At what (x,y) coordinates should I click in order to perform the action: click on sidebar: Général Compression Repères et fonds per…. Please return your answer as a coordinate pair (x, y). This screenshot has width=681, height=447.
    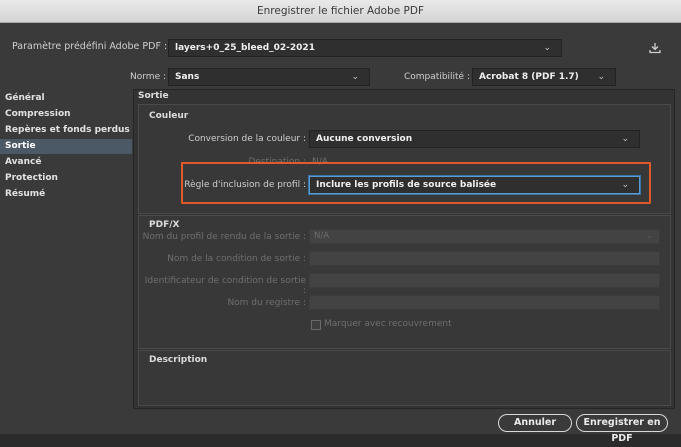
    Looking at the image, I should click on (66, 147).